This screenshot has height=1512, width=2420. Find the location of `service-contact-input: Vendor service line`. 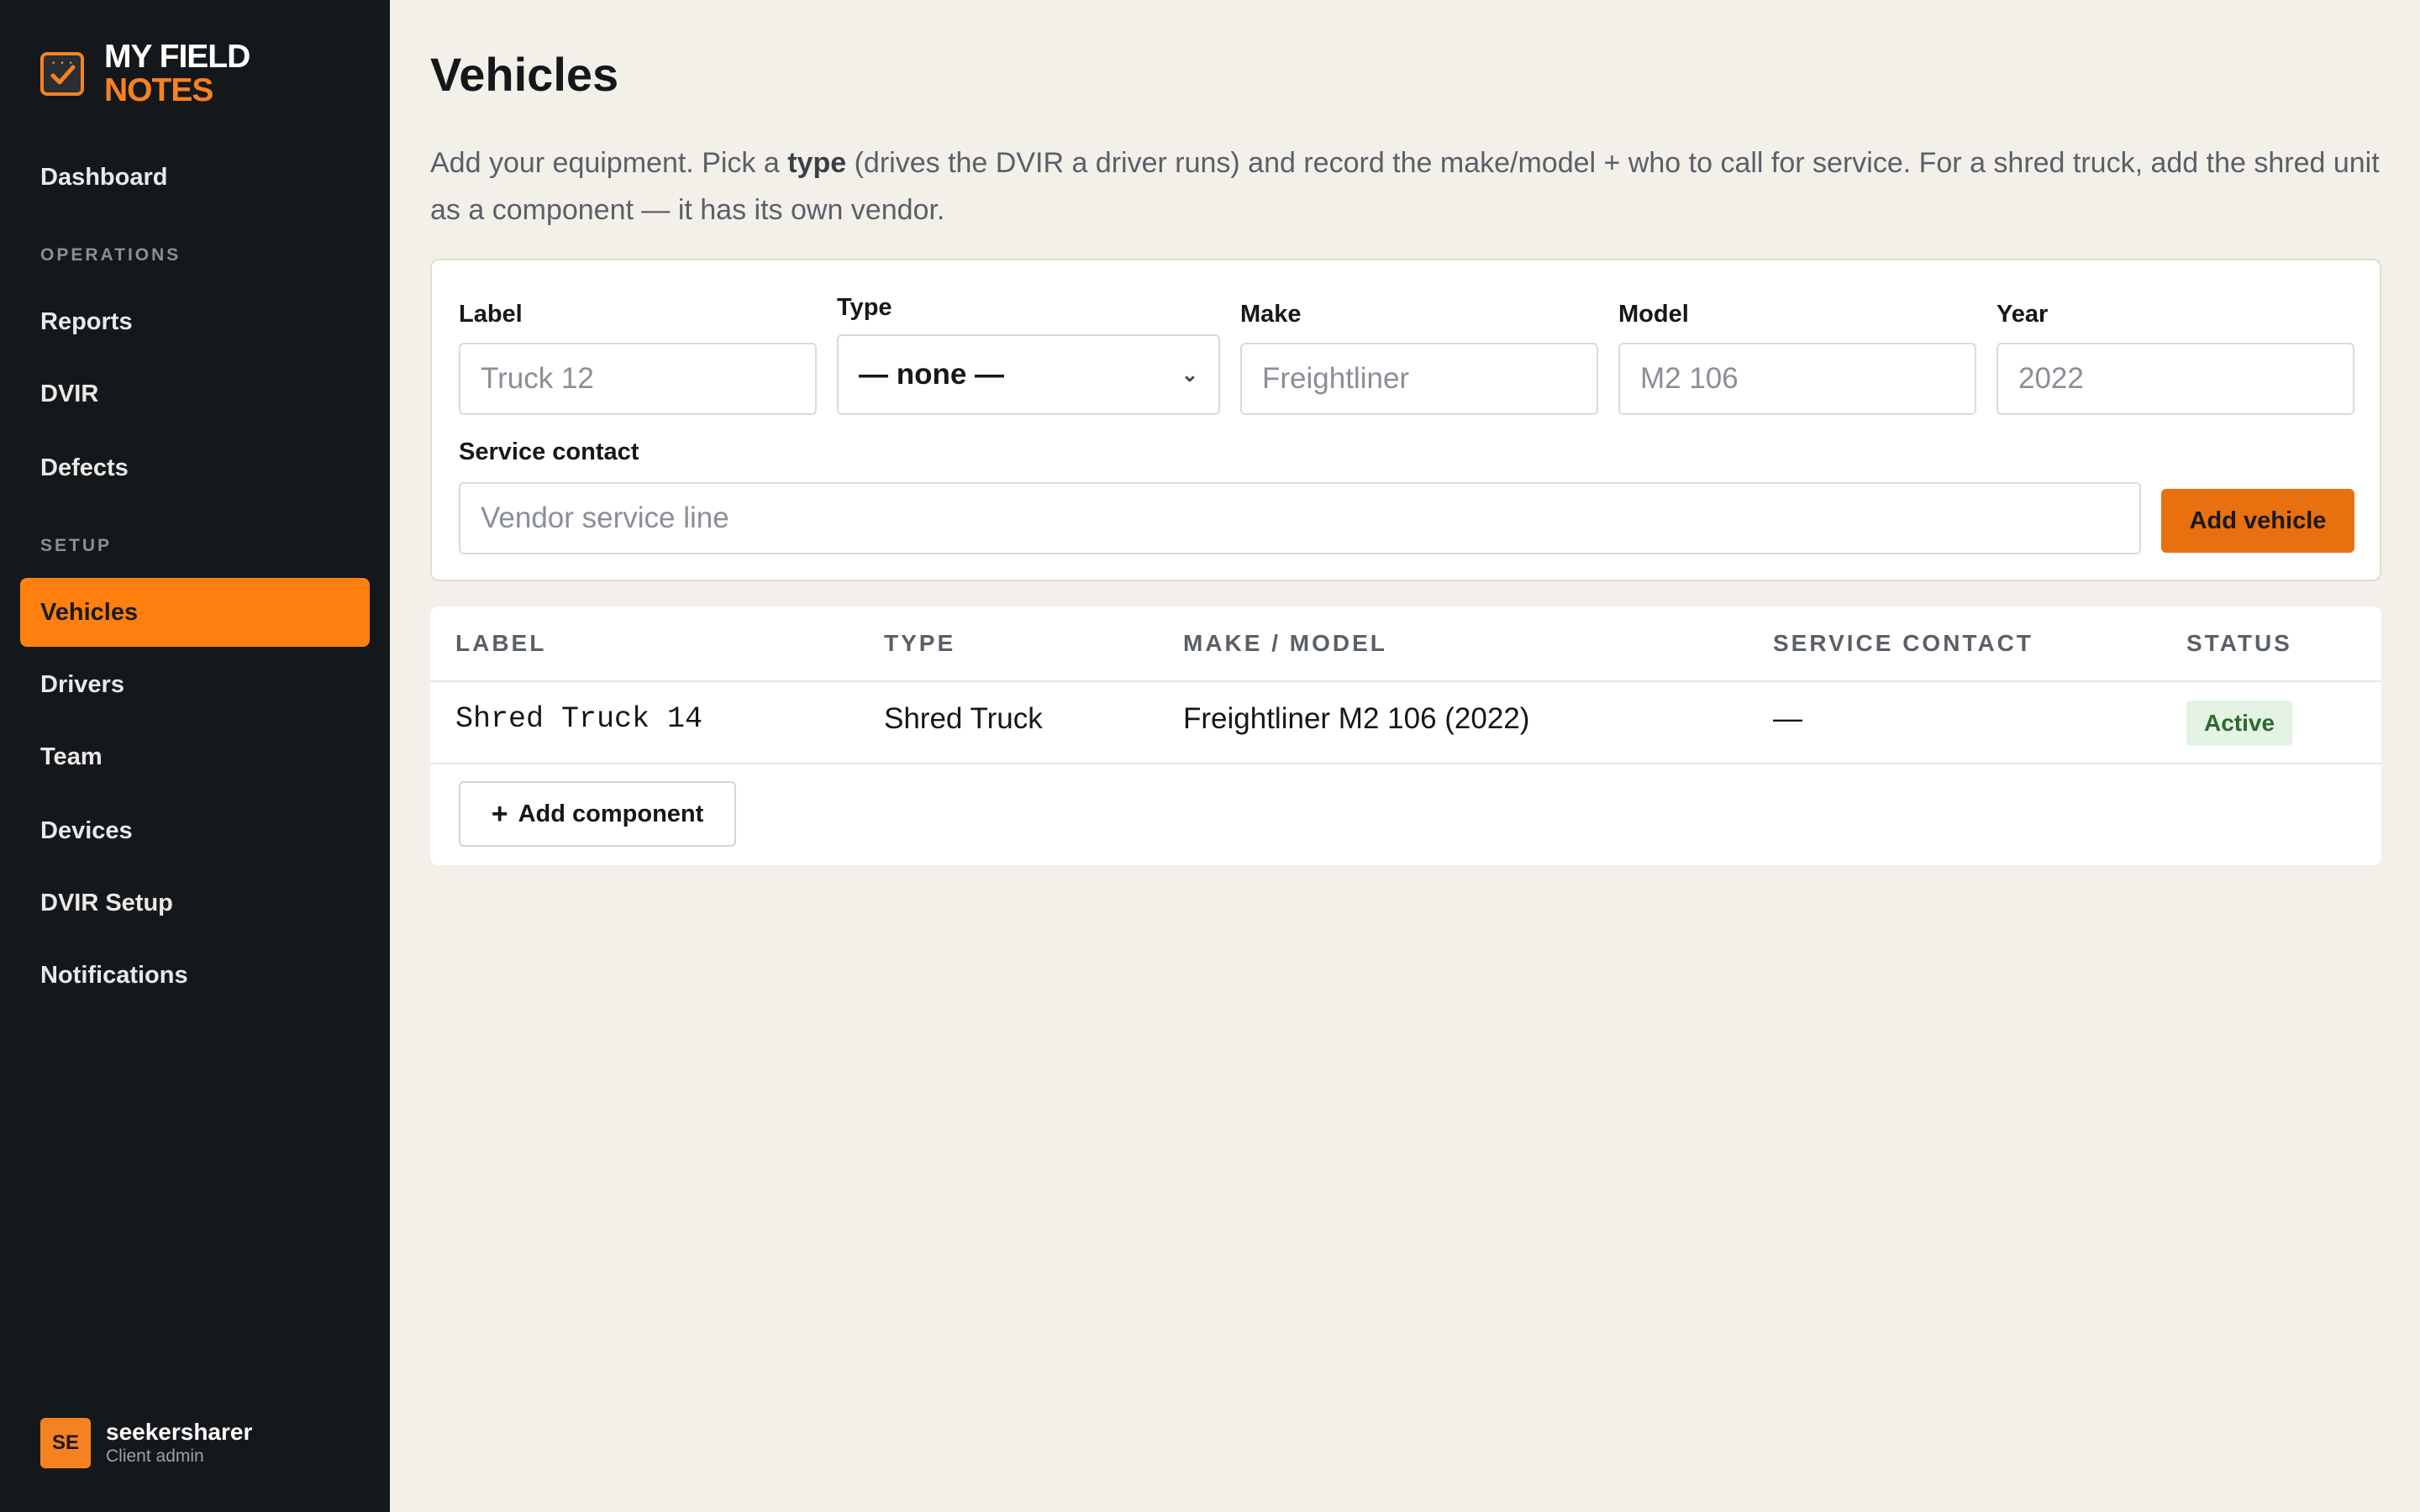

service-contact-input: Vendor service line is located at coordinates (1300, 518).